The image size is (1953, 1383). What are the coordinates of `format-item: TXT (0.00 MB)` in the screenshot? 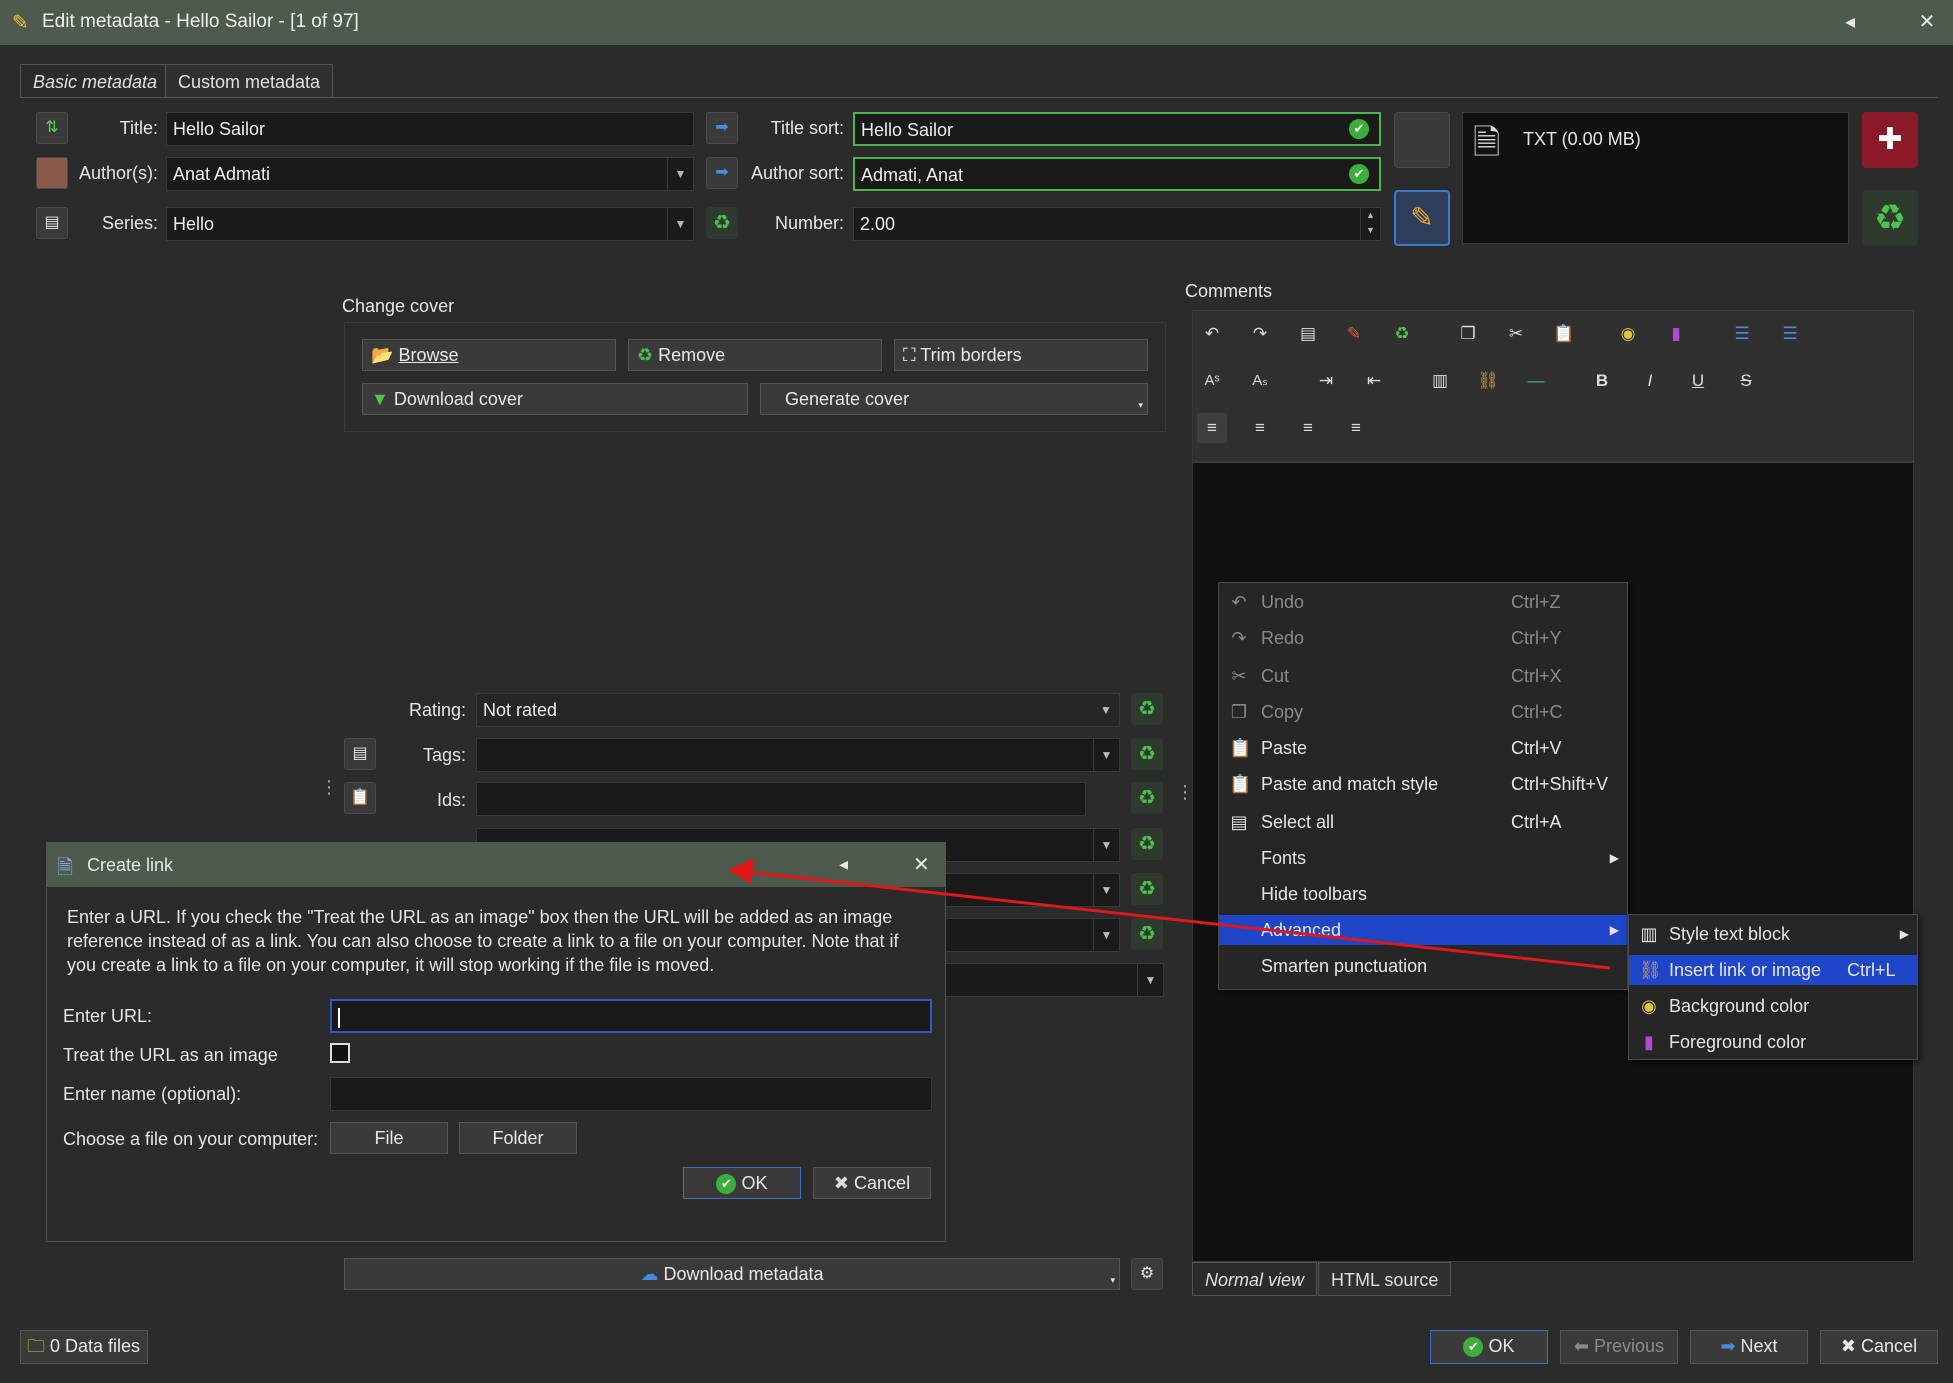 It's located at (1582, 139).